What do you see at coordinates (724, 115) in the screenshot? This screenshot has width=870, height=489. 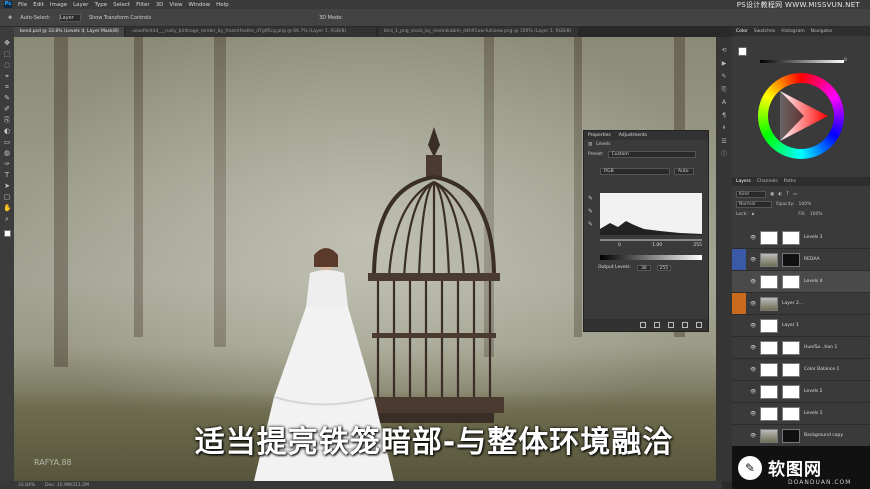 I see `paragraph-icon: ¶` at bounding box center [724, 115].